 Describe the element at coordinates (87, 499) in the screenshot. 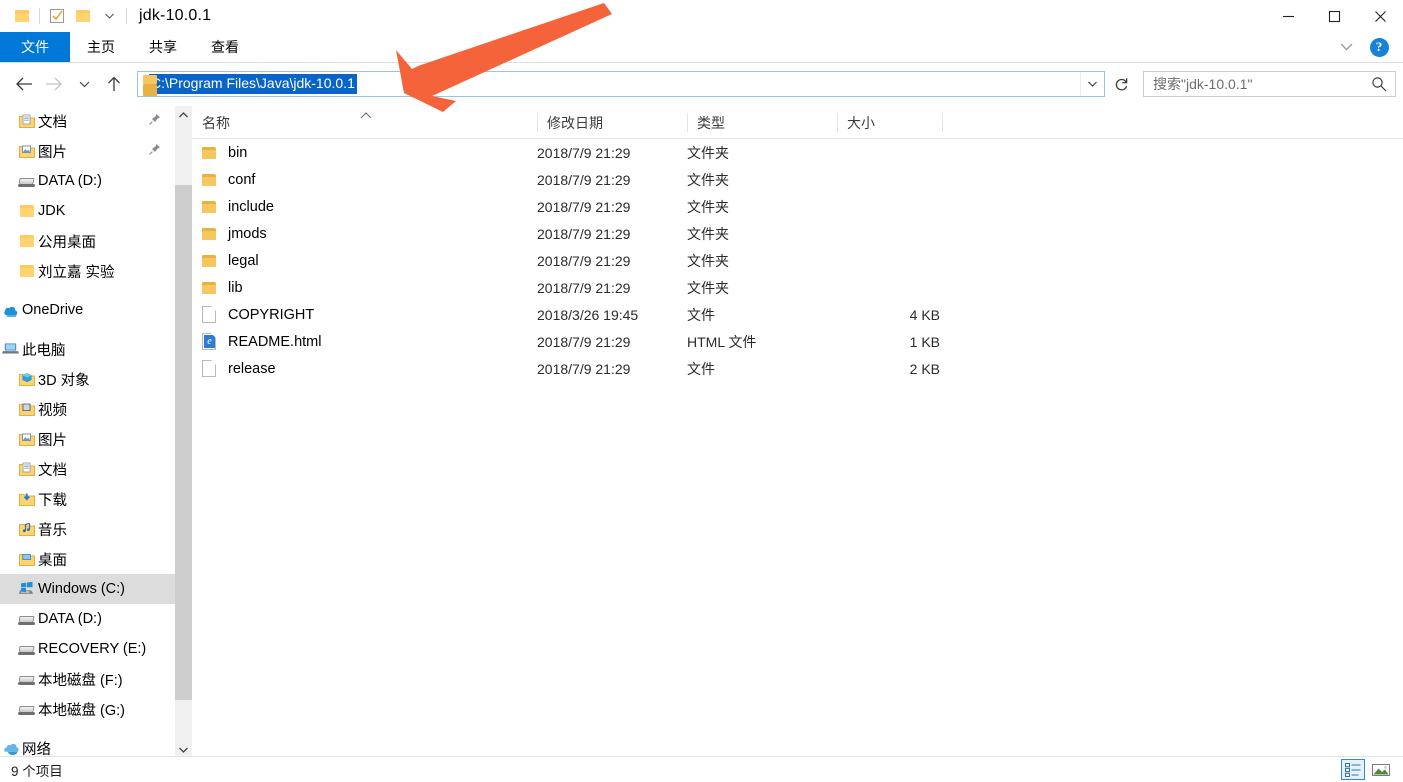

I see `sidebar-item-下载: 下载` at that location.